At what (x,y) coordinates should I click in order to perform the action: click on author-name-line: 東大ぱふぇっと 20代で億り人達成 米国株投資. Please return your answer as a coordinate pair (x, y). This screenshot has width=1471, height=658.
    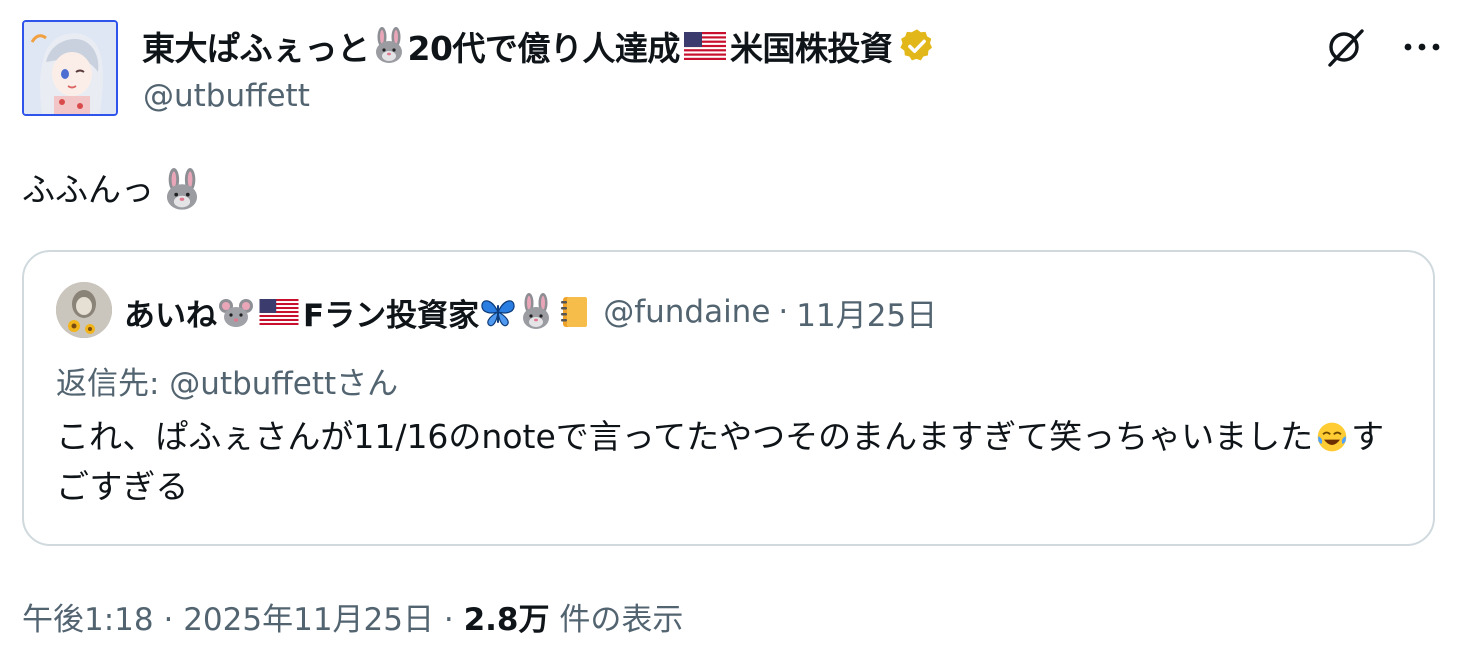
    Looking at the image, I should click on (539, 46).